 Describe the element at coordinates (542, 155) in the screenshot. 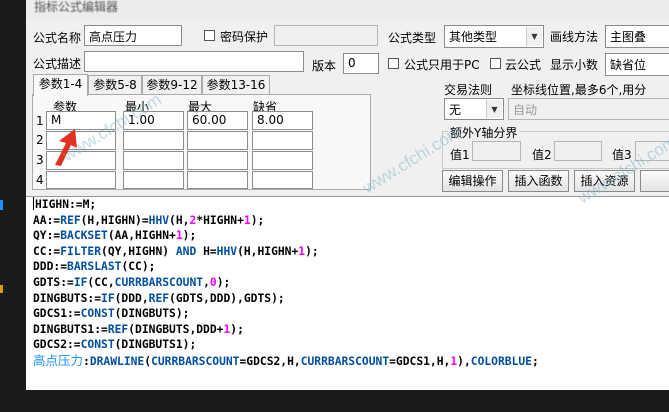

I see `y-value-2-label: 值2` at that location.